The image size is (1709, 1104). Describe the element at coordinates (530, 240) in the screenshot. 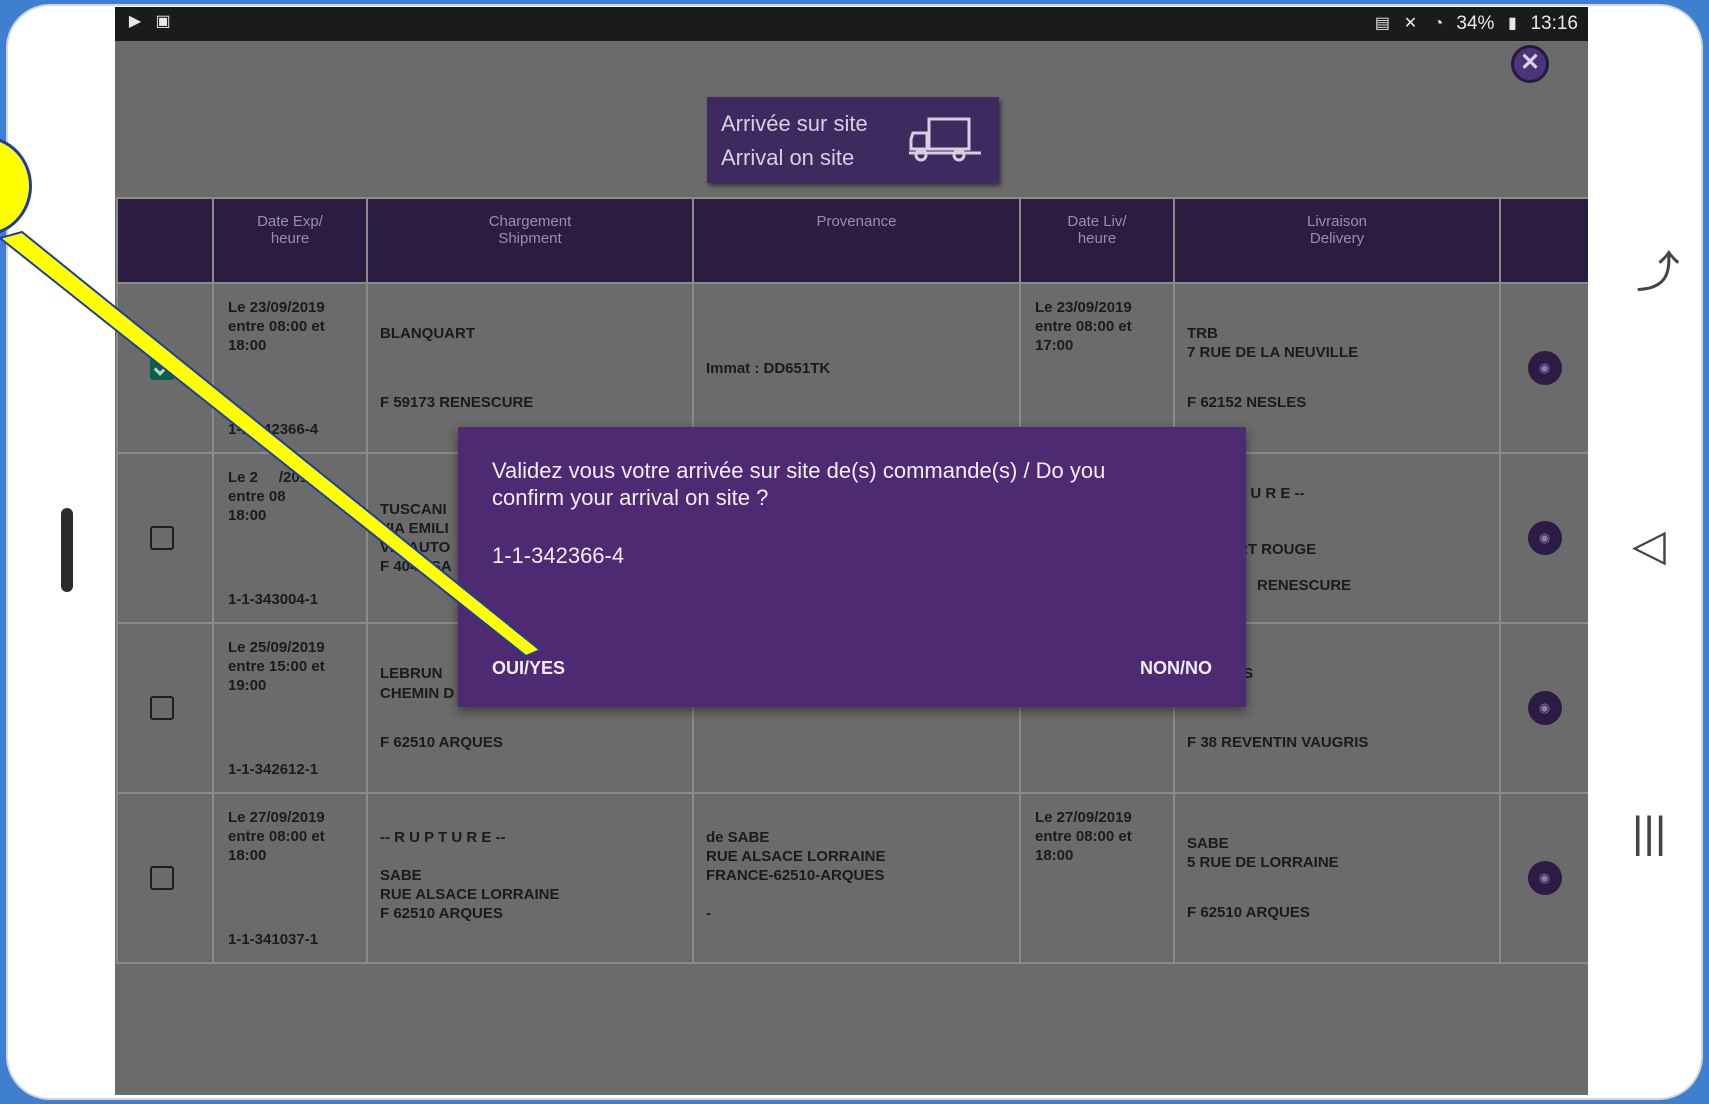

I see `col-shipment: Chargement Shipment` at that location.